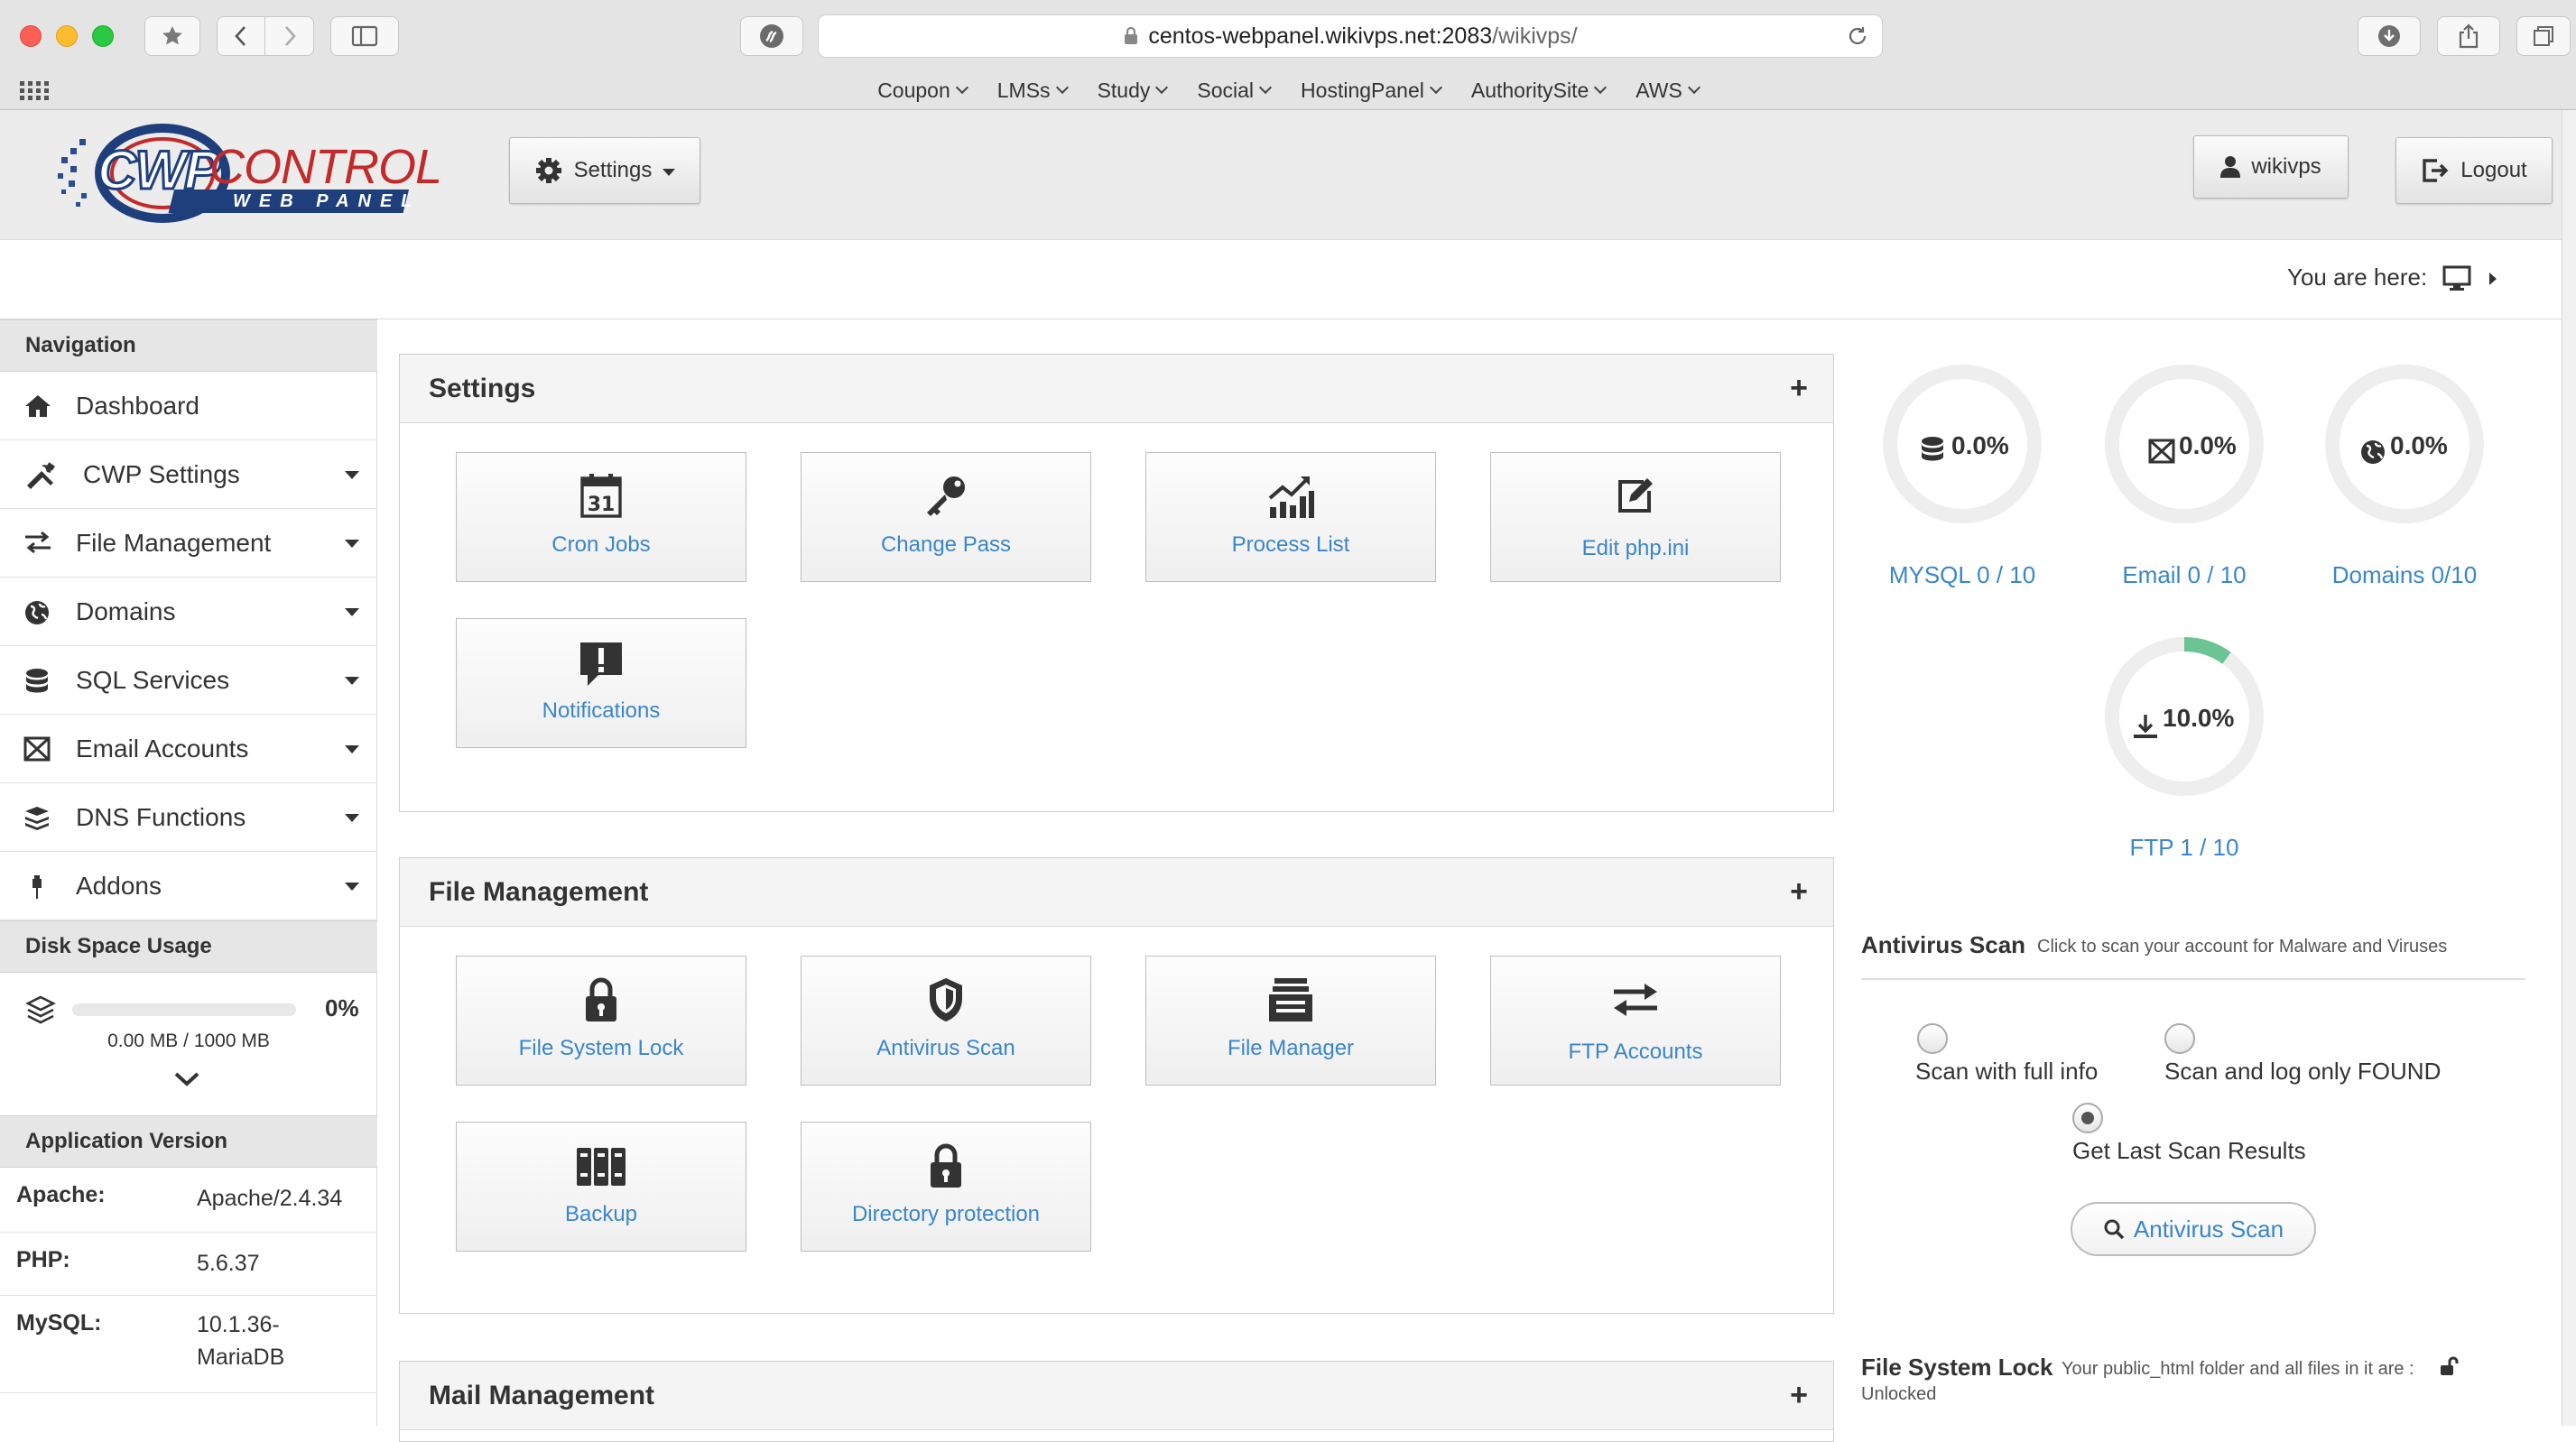 This screenshot has height=1442, width=2576. I want to click on scrollbar, so click(2569, 768).